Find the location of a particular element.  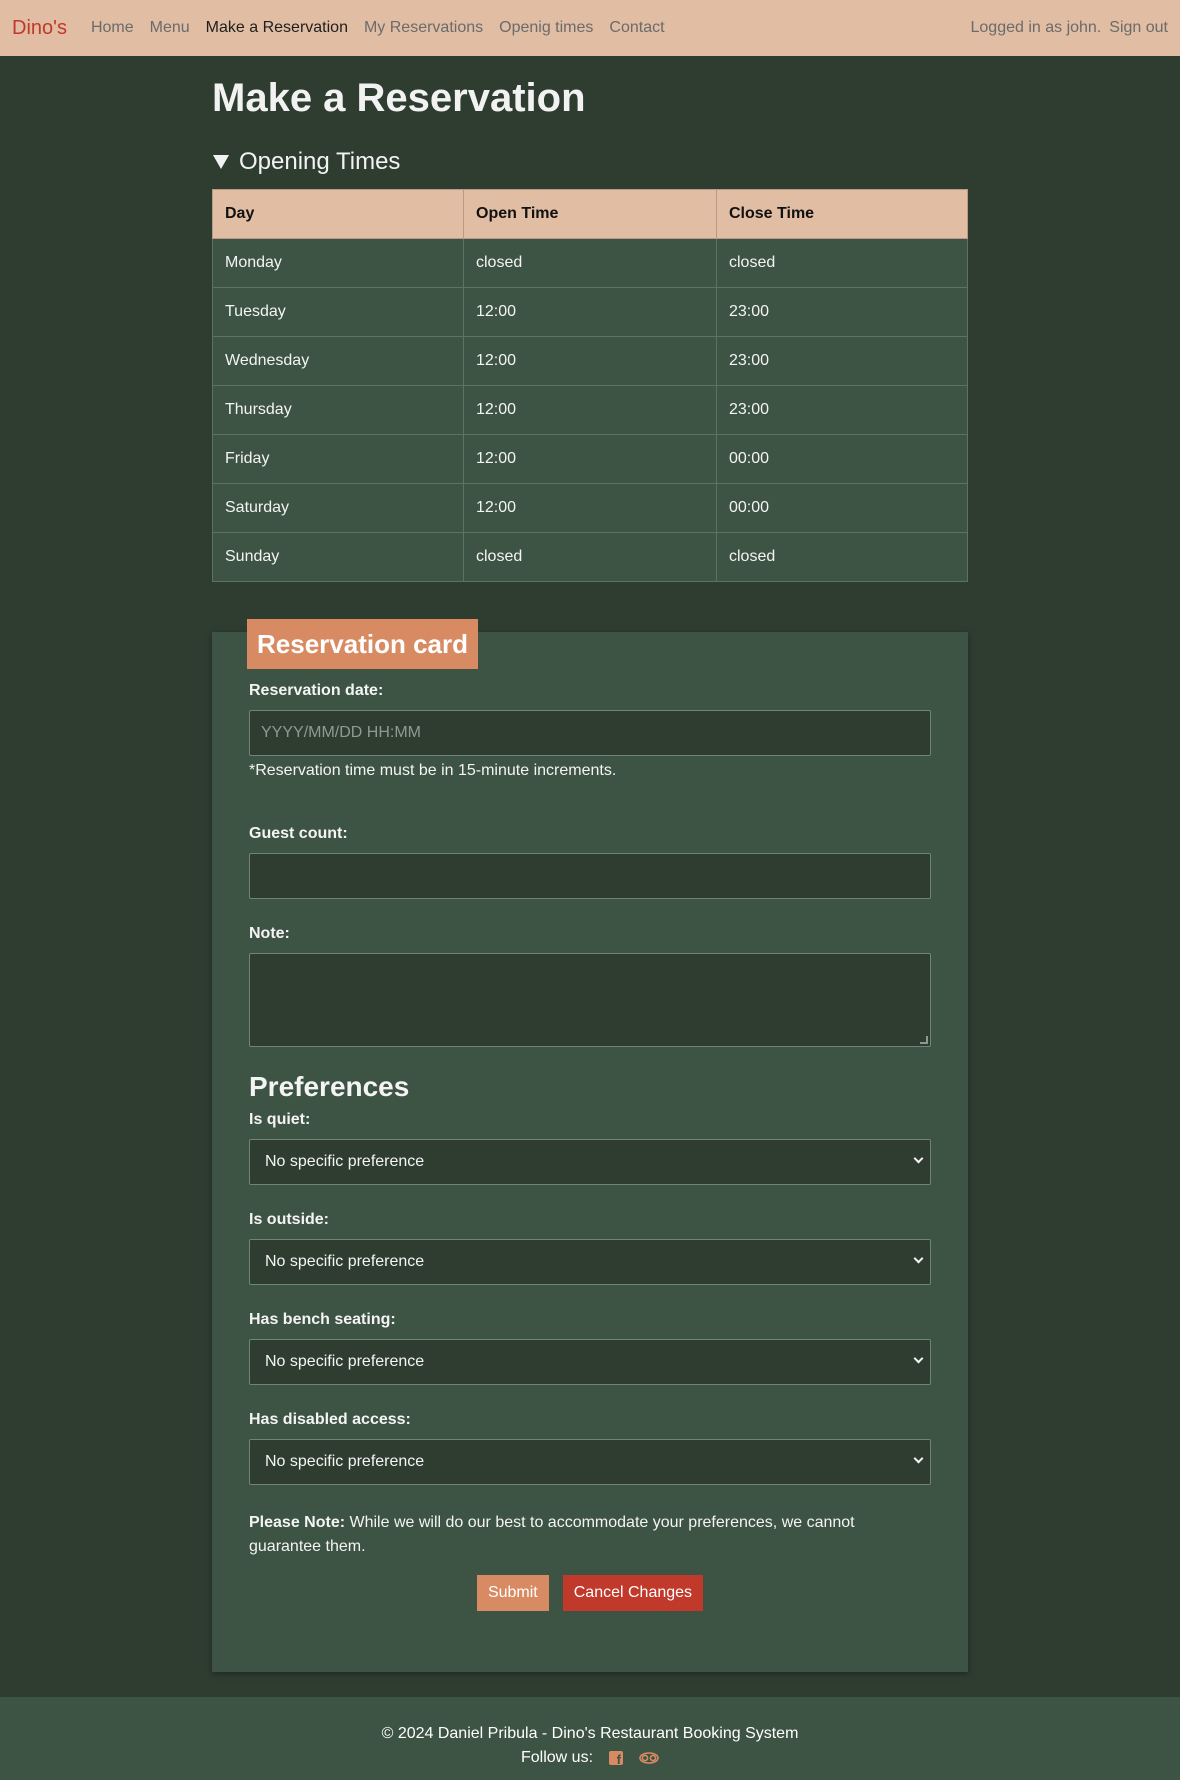

table-row: Wednesday 12:00 23:00 is located at coordinates (590, 361).